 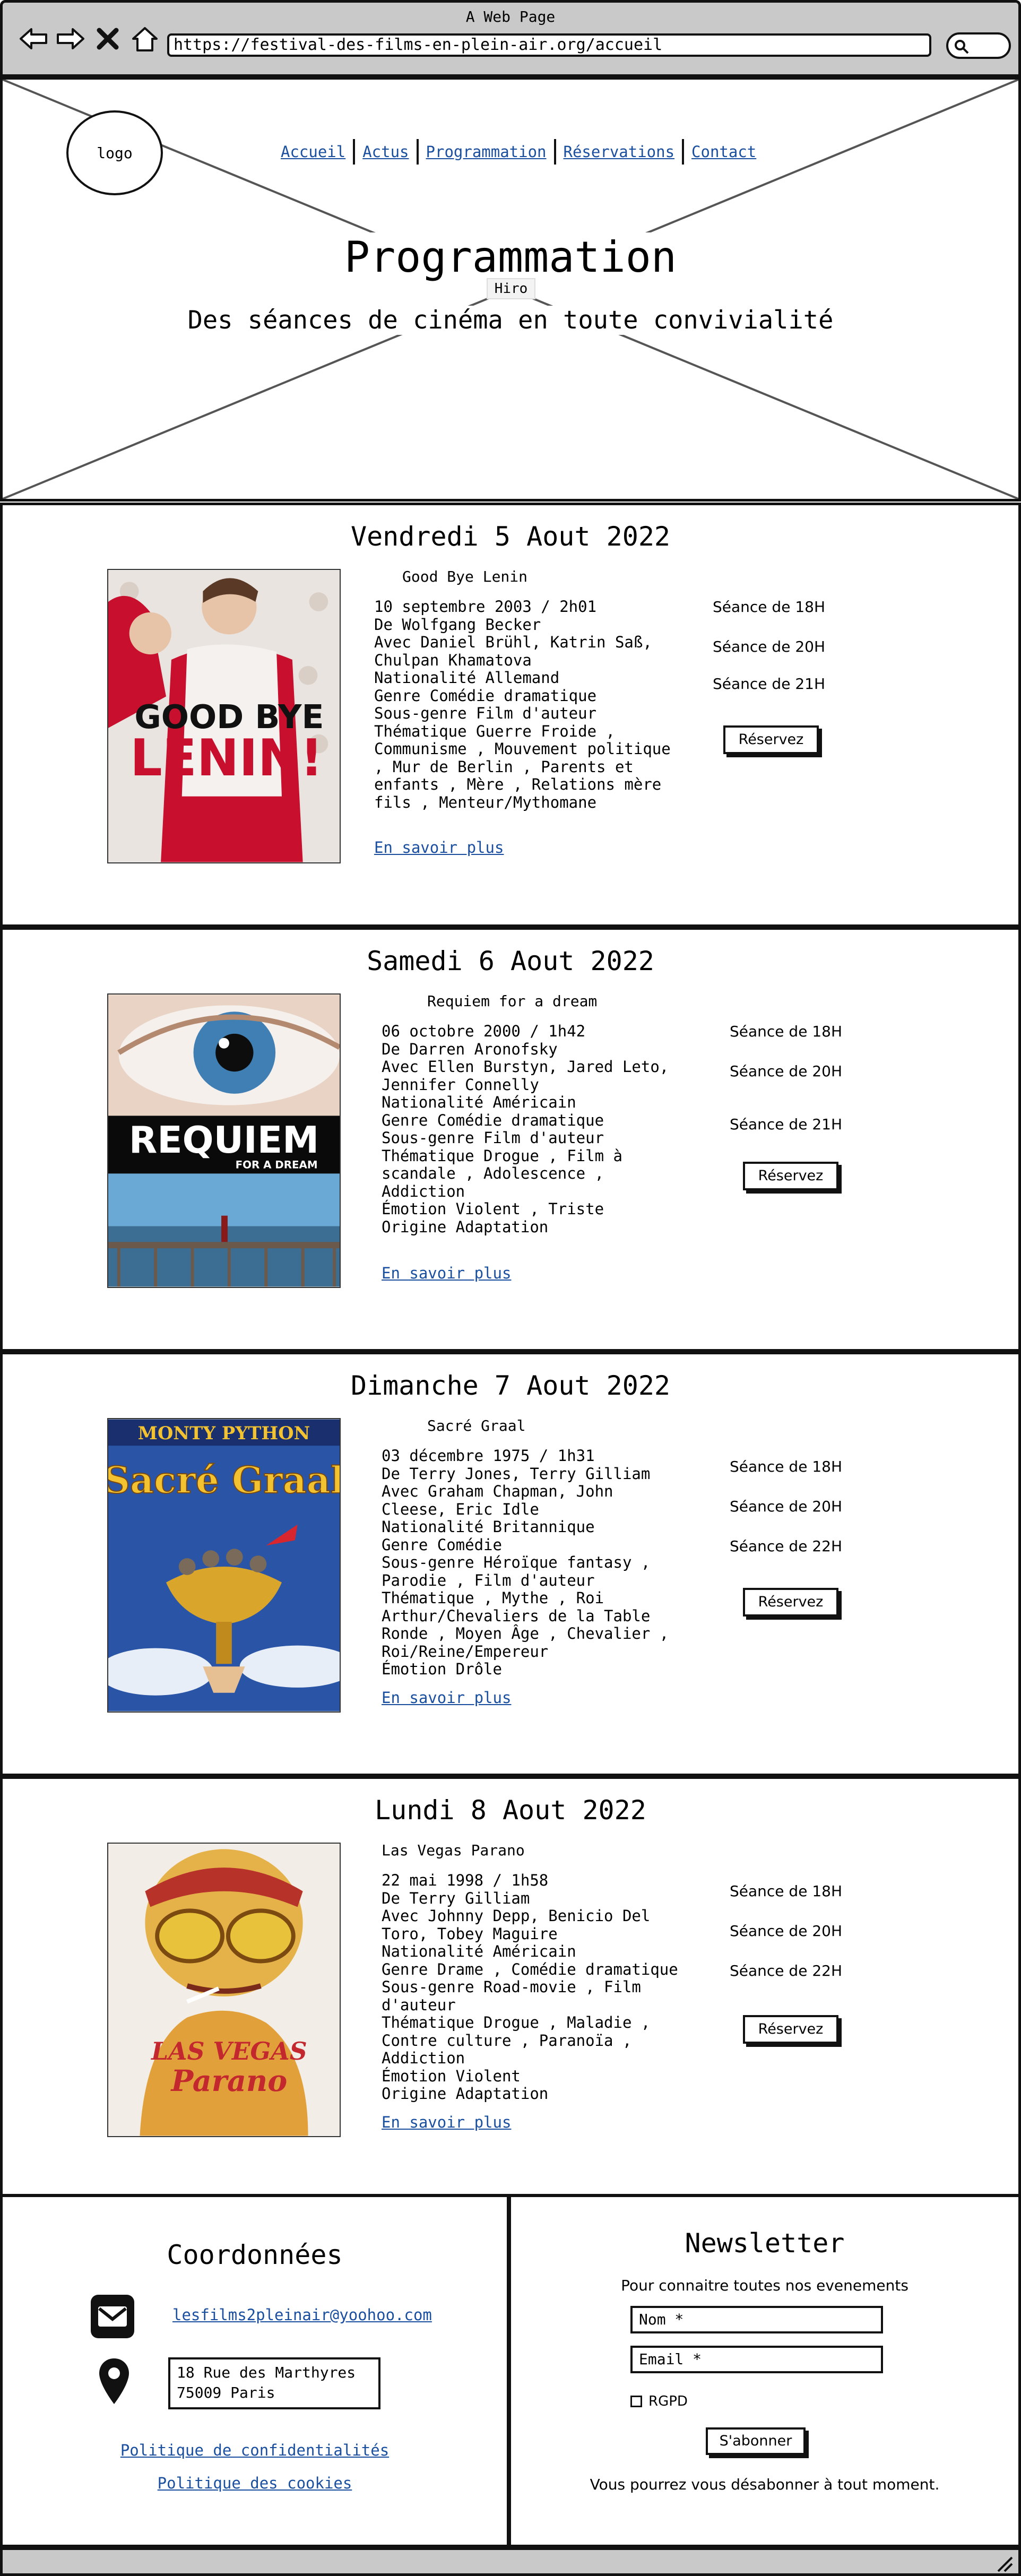 What do you see at coordinates (668, 2401) in the screenshot?
I see `rgpd-label: RGPD` at bounding box center [668, 2401].